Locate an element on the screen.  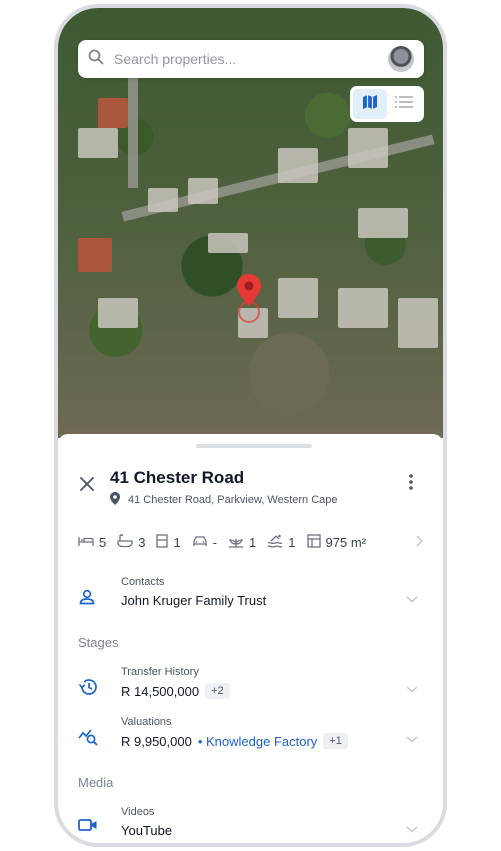
view-toggle is located at coordinates (387, 104).